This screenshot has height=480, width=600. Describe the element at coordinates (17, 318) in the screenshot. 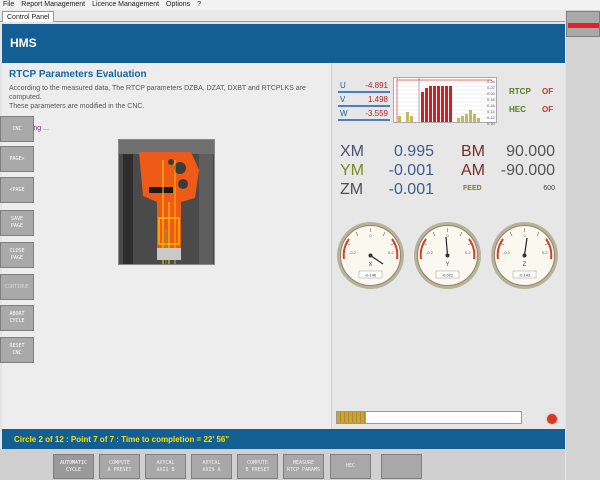

I see `abort-cycle-button: ABORT CYCLE` at that location.